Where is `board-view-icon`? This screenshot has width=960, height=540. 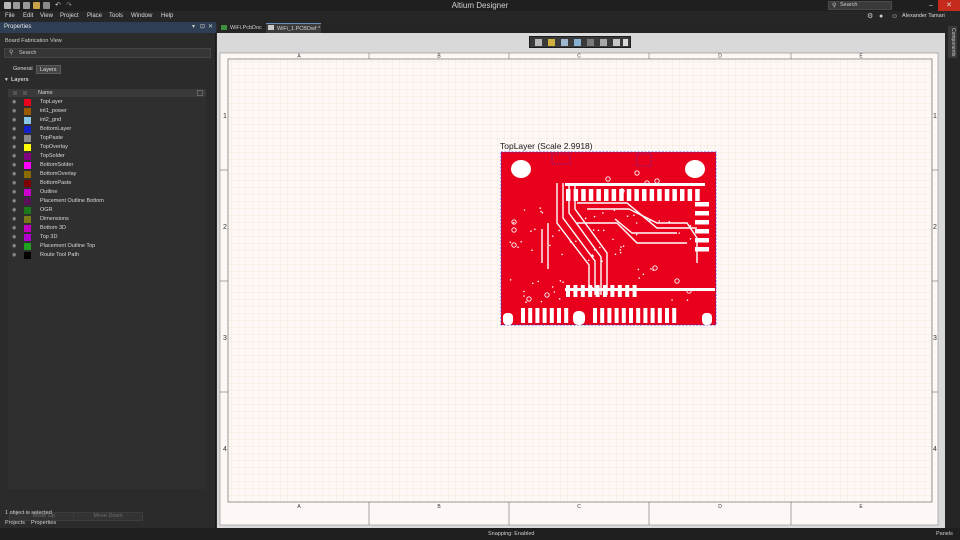 board-view-icon is located at coordinates (538, 42).